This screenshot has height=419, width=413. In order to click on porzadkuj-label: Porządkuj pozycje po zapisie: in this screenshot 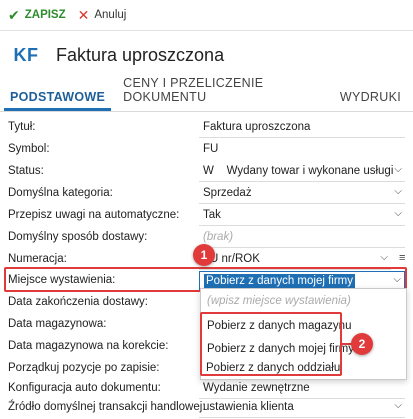, I will do `click(84, 368)`.